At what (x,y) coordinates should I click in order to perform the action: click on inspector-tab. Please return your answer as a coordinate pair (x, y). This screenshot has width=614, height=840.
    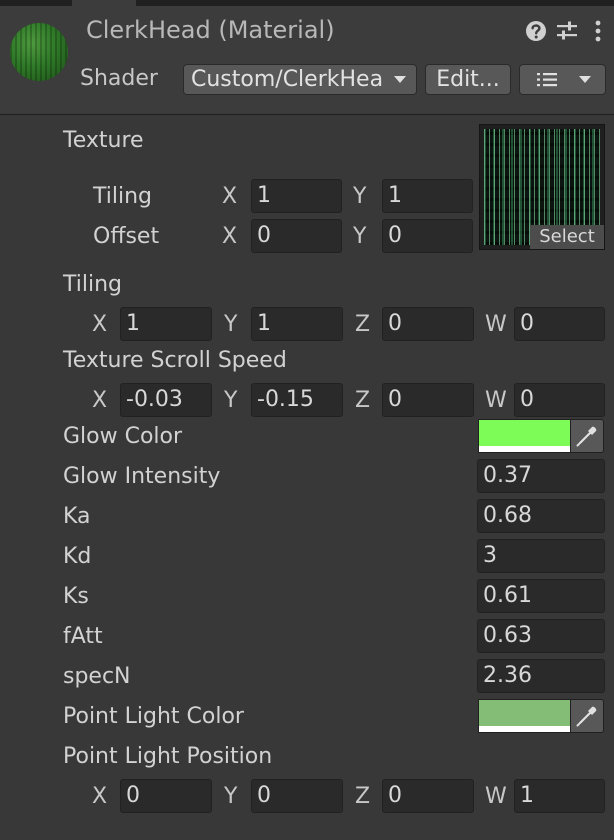
    Looking at the image, I should click on (104, 3).